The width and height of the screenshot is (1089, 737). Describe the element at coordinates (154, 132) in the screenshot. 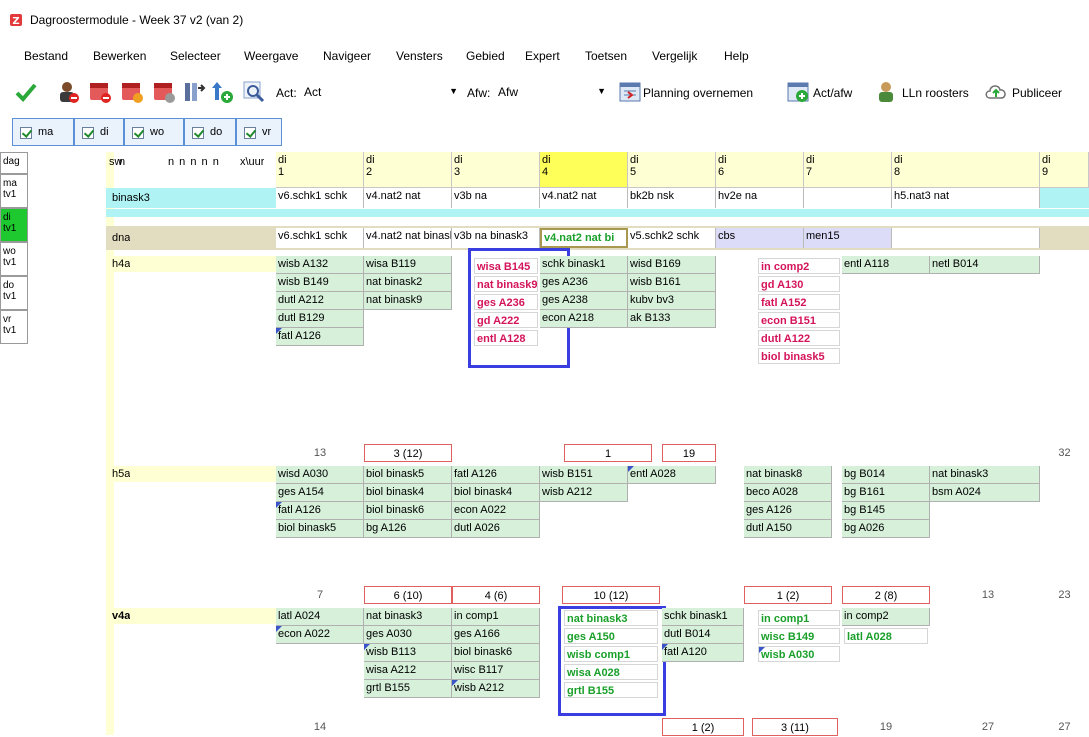

I see `day-toggle-wo: wo` at that location.